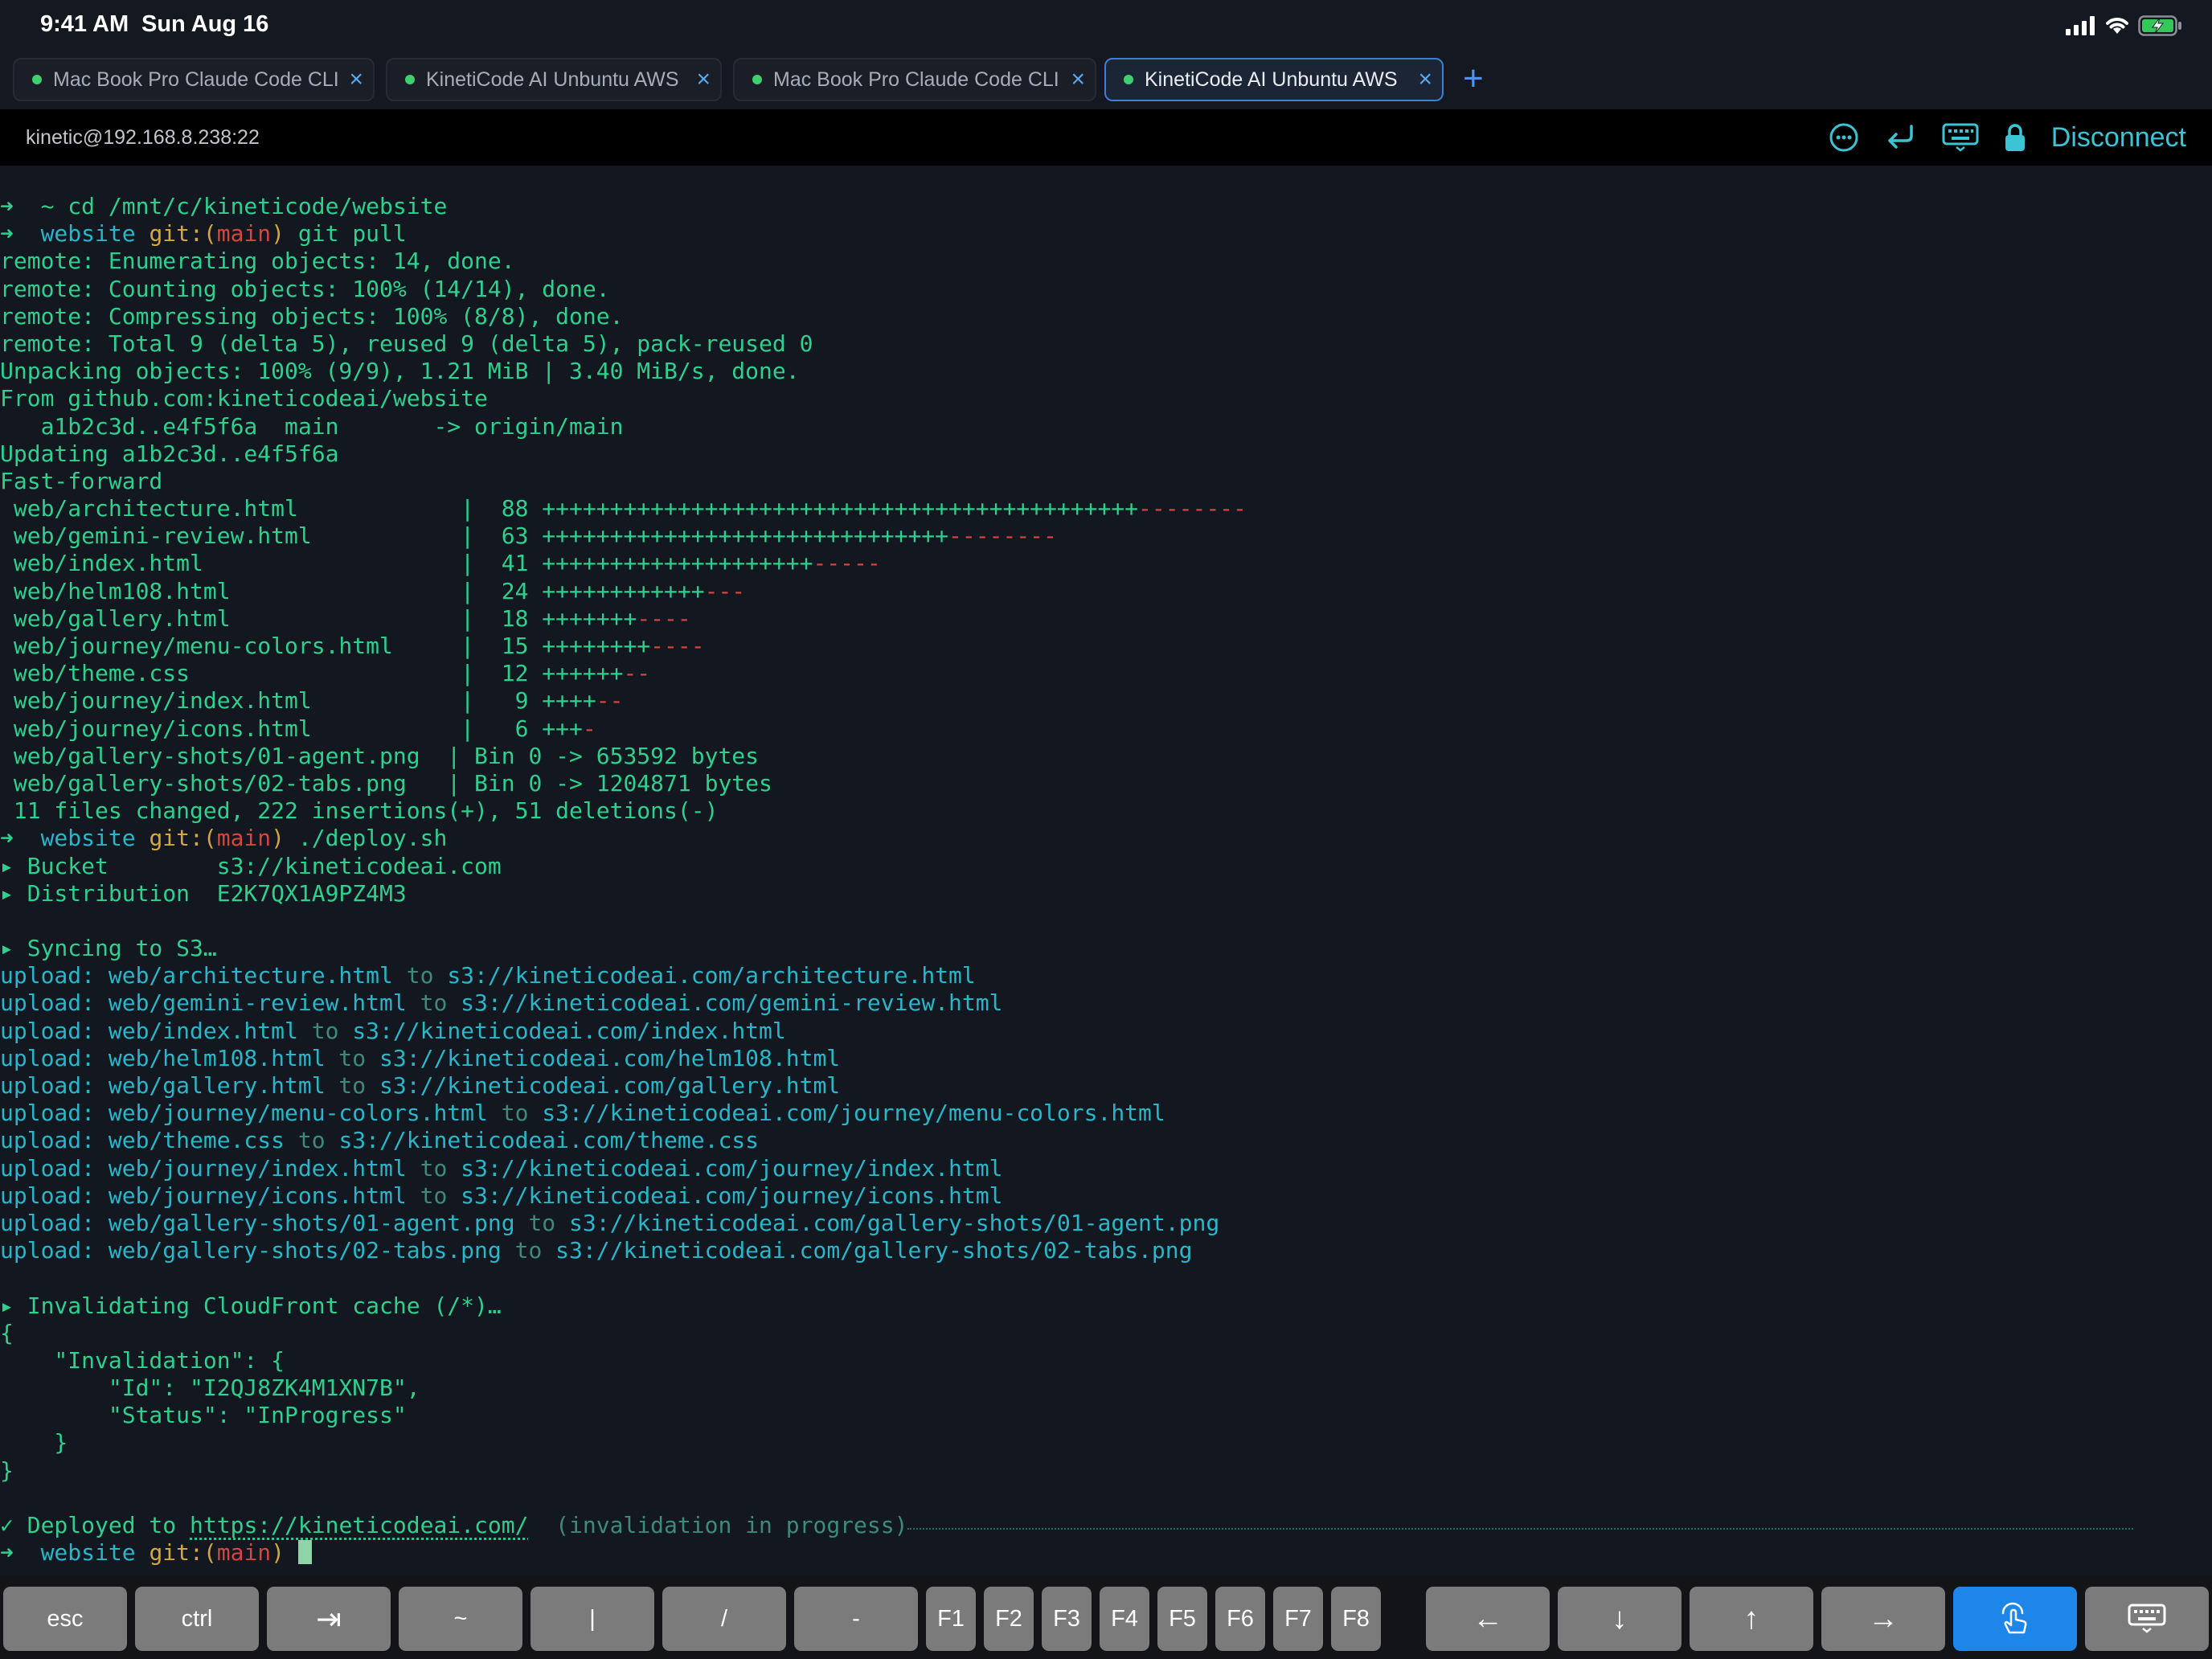 Image resolution: width=2212 pixels, height=1659 pixels. What do you see at coordinates (1106, 137) in the screenshot?
I see `session-info-bar: kinetic@192.168.8.238:22 Disconnect` at bounding box center [1106, 137].